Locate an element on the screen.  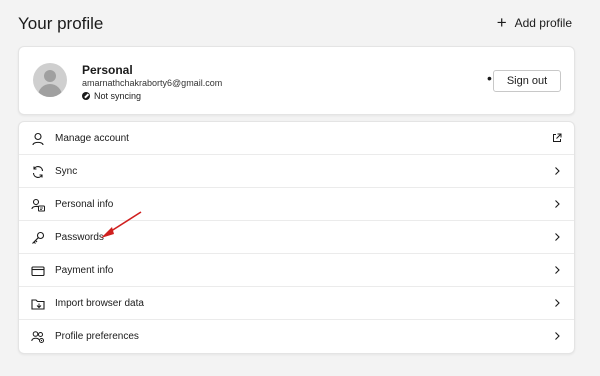
menu-item-sync: Sync is located at coordinates (296, 171).